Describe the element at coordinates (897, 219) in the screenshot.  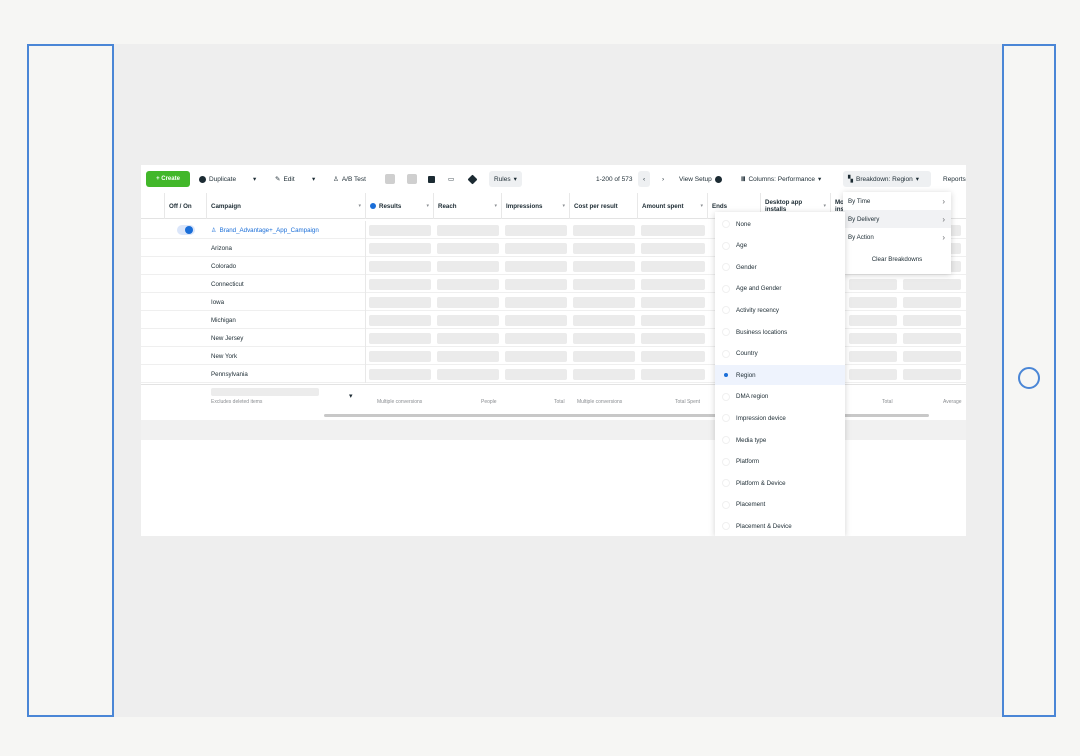
I see `breakdown-by-delivery: By Delivery ›` at that location.